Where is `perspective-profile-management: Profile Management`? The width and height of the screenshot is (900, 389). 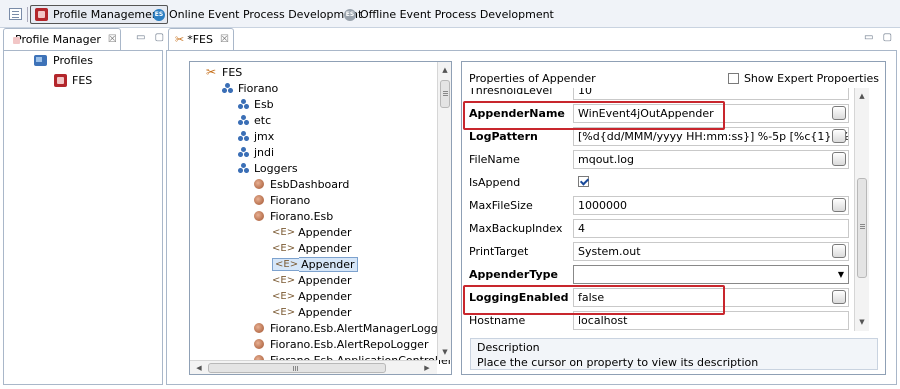 perspective-profile-management: Profile Management is located at coordinates (99, 14).